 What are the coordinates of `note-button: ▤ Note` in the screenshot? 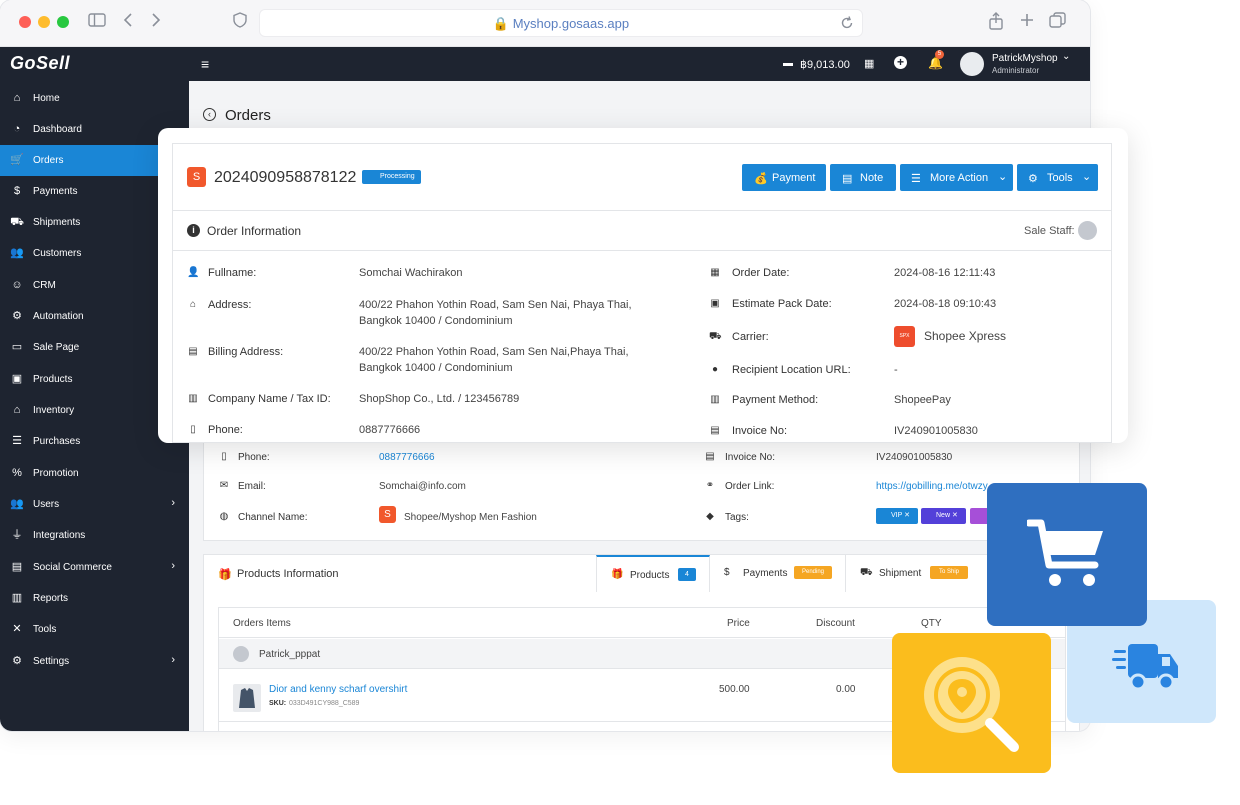 It's located at (863, 177).